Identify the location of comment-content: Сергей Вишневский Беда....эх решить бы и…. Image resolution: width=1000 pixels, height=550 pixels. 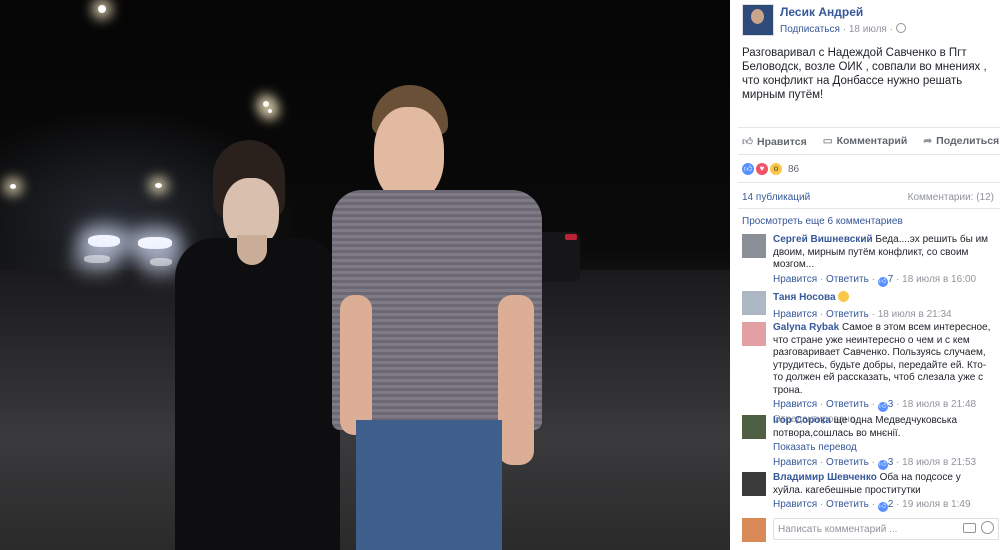
(883, 253).